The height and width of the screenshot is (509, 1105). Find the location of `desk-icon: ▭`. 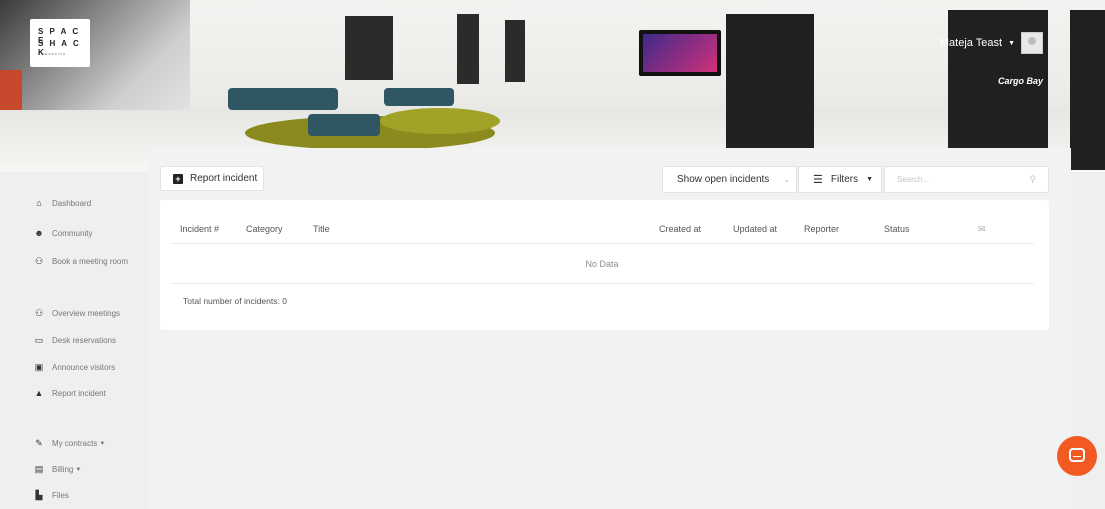

desk-icon: ▭ is located at coordinates (39, 340).